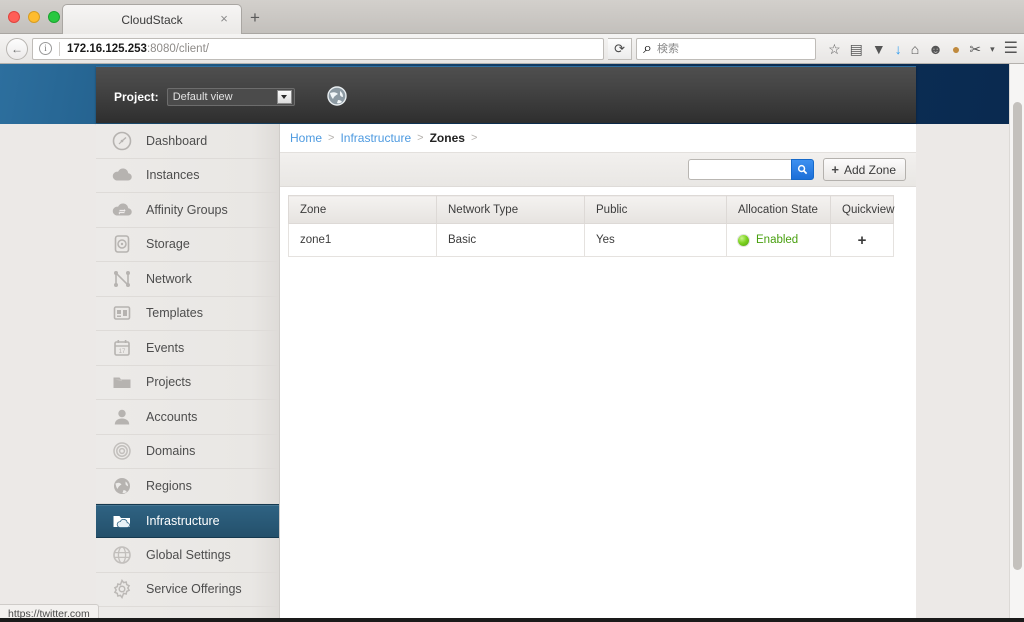  What do you see at coordinates (122, 175) in the screenshot?
I see `cloud-icon` at bounding box center [122, 175].